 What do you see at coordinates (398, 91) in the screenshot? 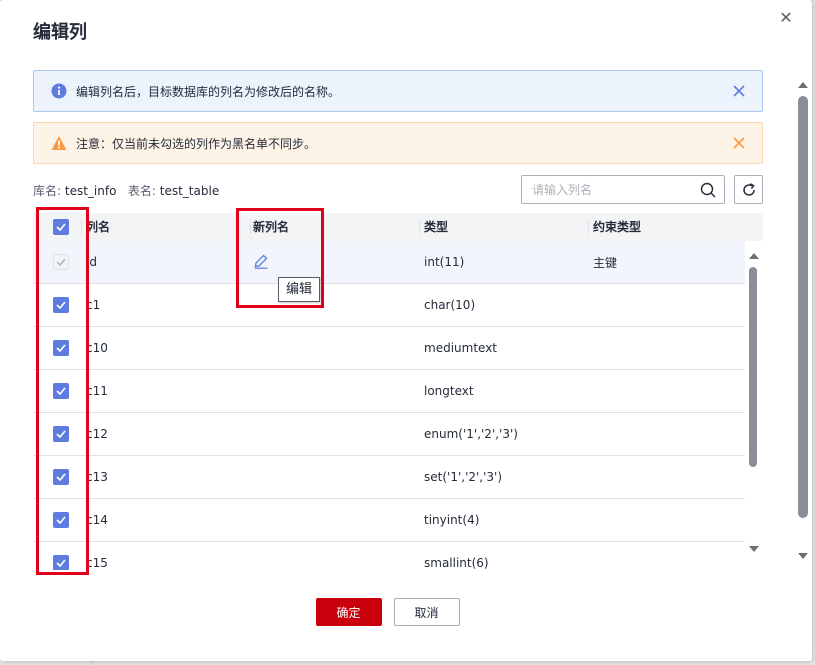
I see `info-alert: 编辑列名后，目标数据库的列名为修改后的名称。` at bounding box center [398, 91].